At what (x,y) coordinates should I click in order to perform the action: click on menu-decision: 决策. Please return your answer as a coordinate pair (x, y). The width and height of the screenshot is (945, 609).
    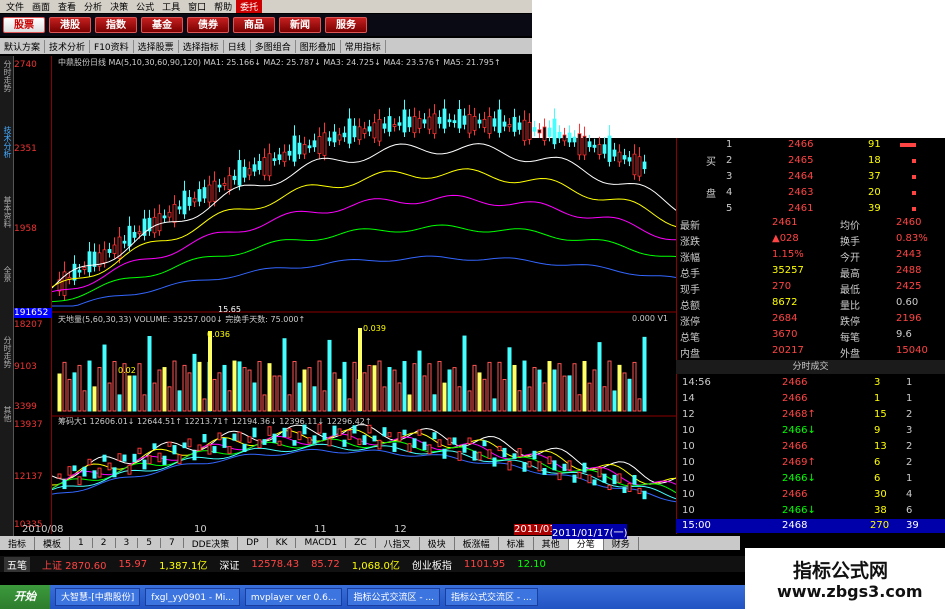
    Looking at the image, I should click on (119, 6).